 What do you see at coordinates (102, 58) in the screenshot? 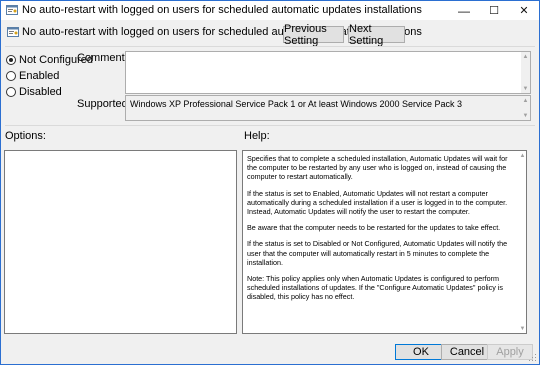
I see `comment-label: Comment:` at bounding box center [102, 58].